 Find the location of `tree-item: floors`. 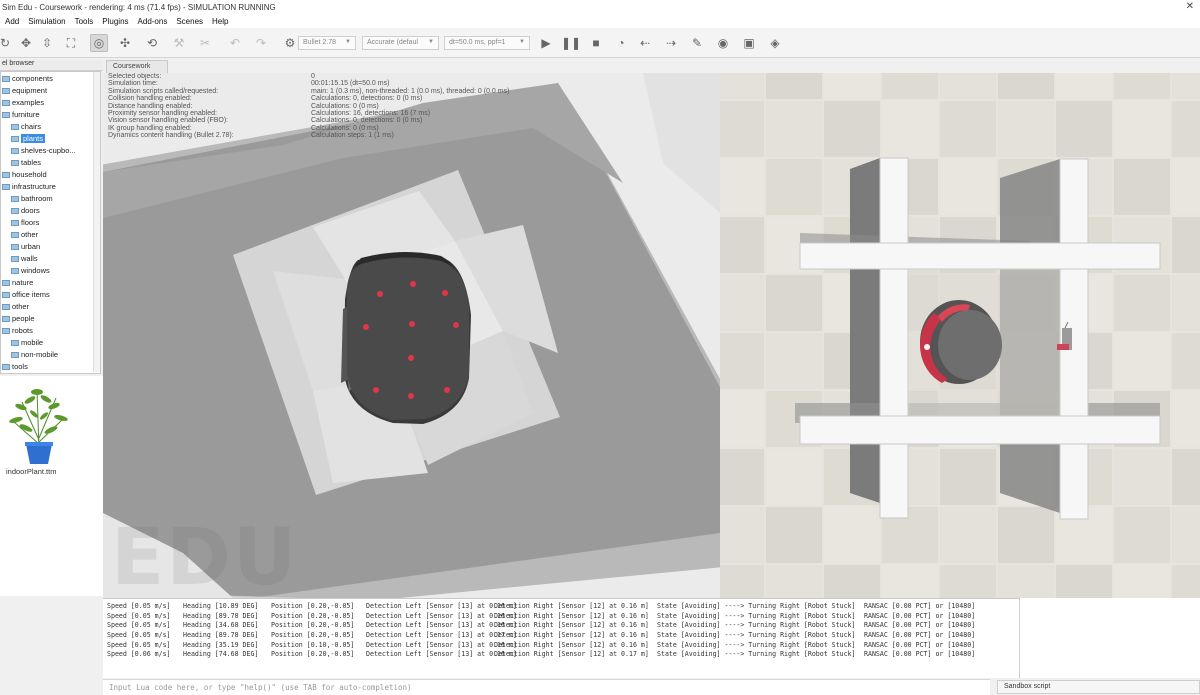

tree-item: floors is located at coordinates (25, 222).